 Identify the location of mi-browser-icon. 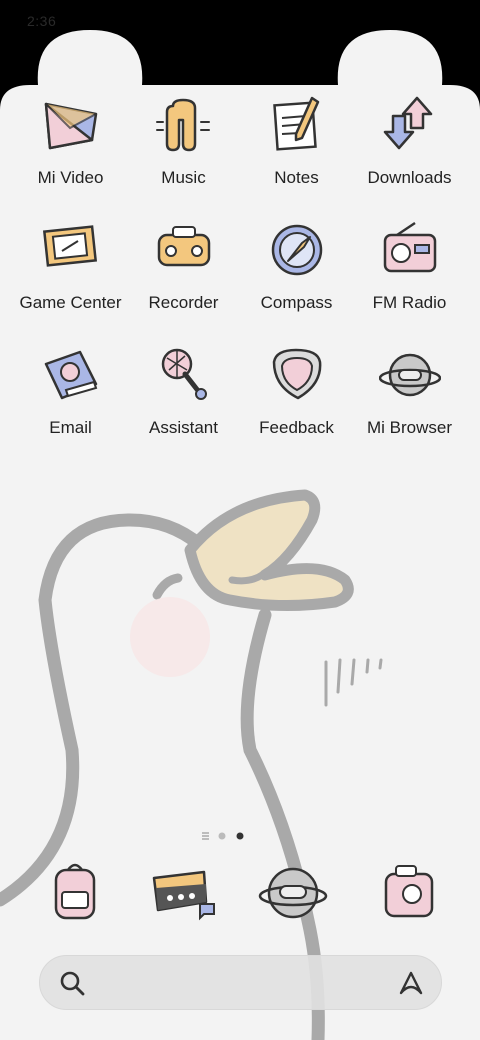
(410, 375).